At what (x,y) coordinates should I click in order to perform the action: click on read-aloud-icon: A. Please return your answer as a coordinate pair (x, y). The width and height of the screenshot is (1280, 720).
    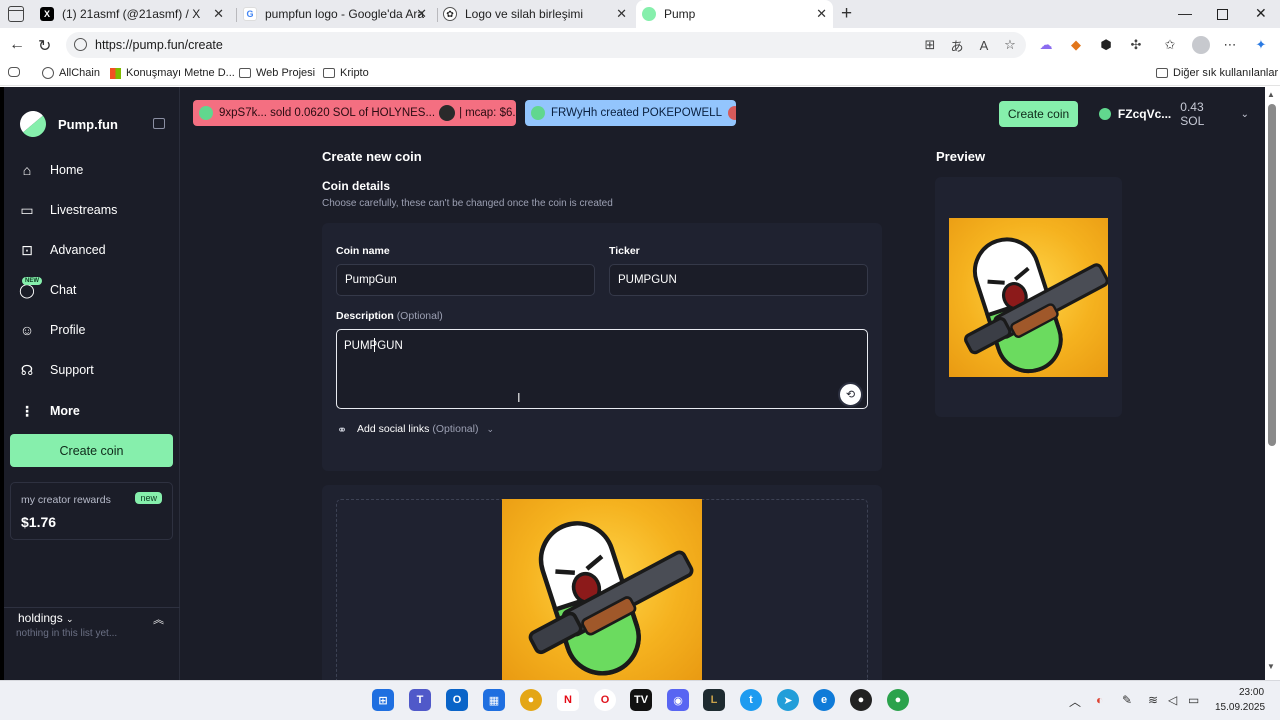
    Looking at the image, I should click on (984, 45).